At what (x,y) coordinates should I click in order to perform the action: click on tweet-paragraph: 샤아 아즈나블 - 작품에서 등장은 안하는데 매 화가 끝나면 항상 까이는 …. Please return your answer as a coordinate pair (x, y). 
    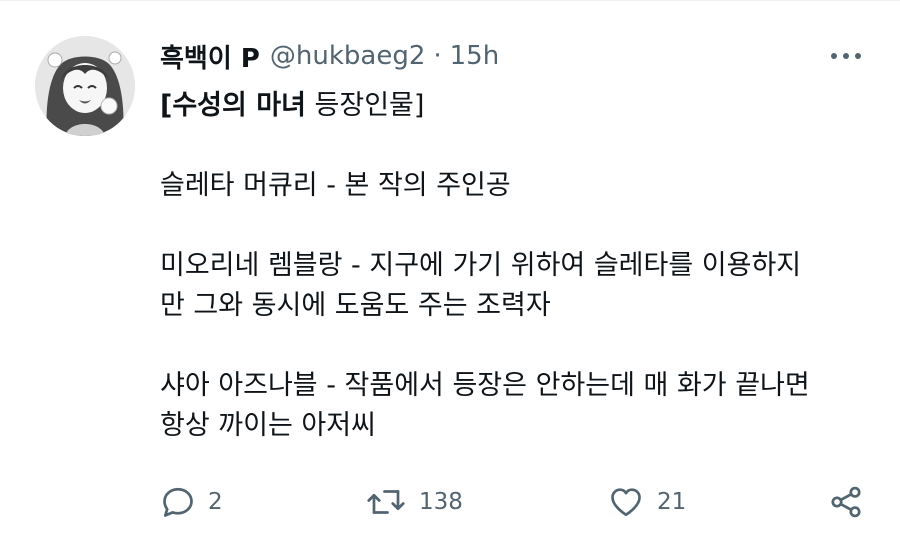
    Looking at the image, I should click on (485, 405).